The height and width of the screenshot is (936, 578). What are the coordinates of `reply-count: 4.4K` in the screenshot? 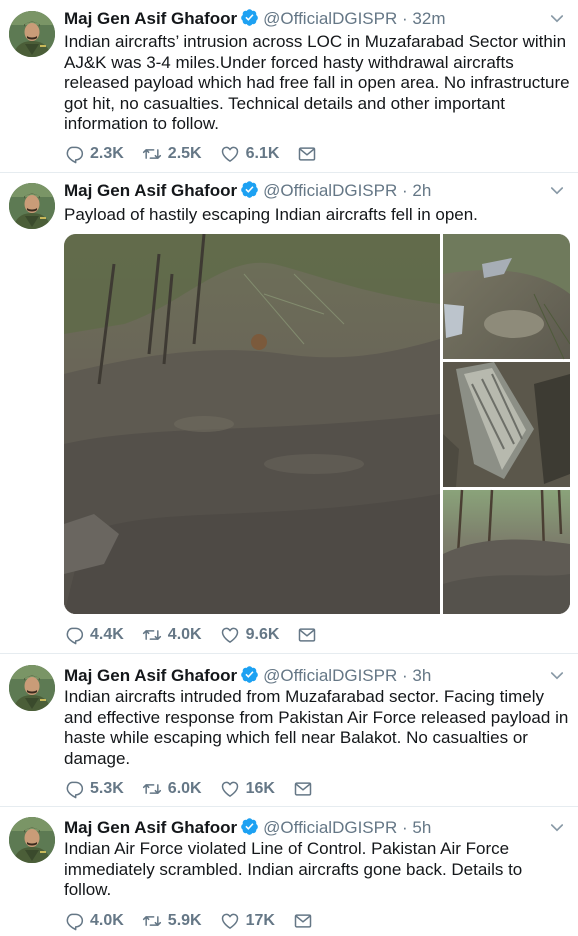 It's located at (107, 634).